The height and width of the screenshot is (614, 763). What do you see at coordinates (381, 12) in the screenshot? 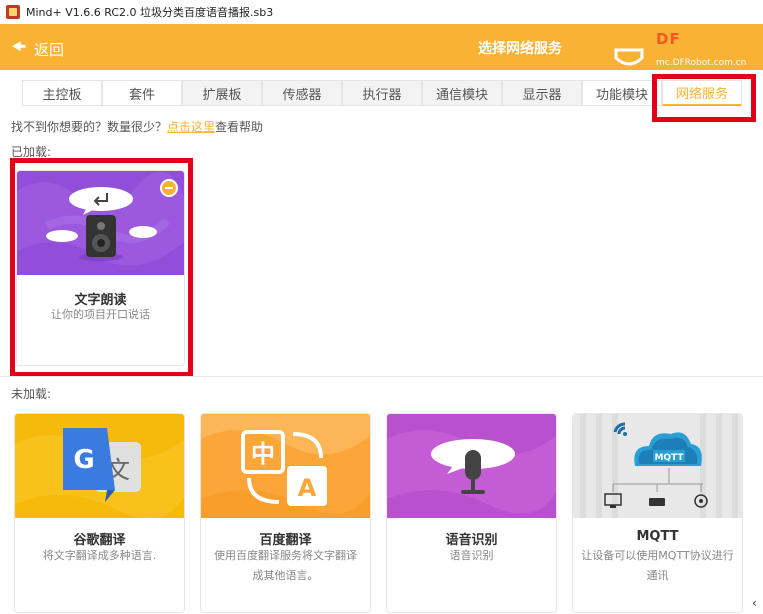
I see `window-titlebar: Mind+ V1.6.6 RC2.0 垃圾分类百度语音播报.sb3` at bounding box center [381, 12].